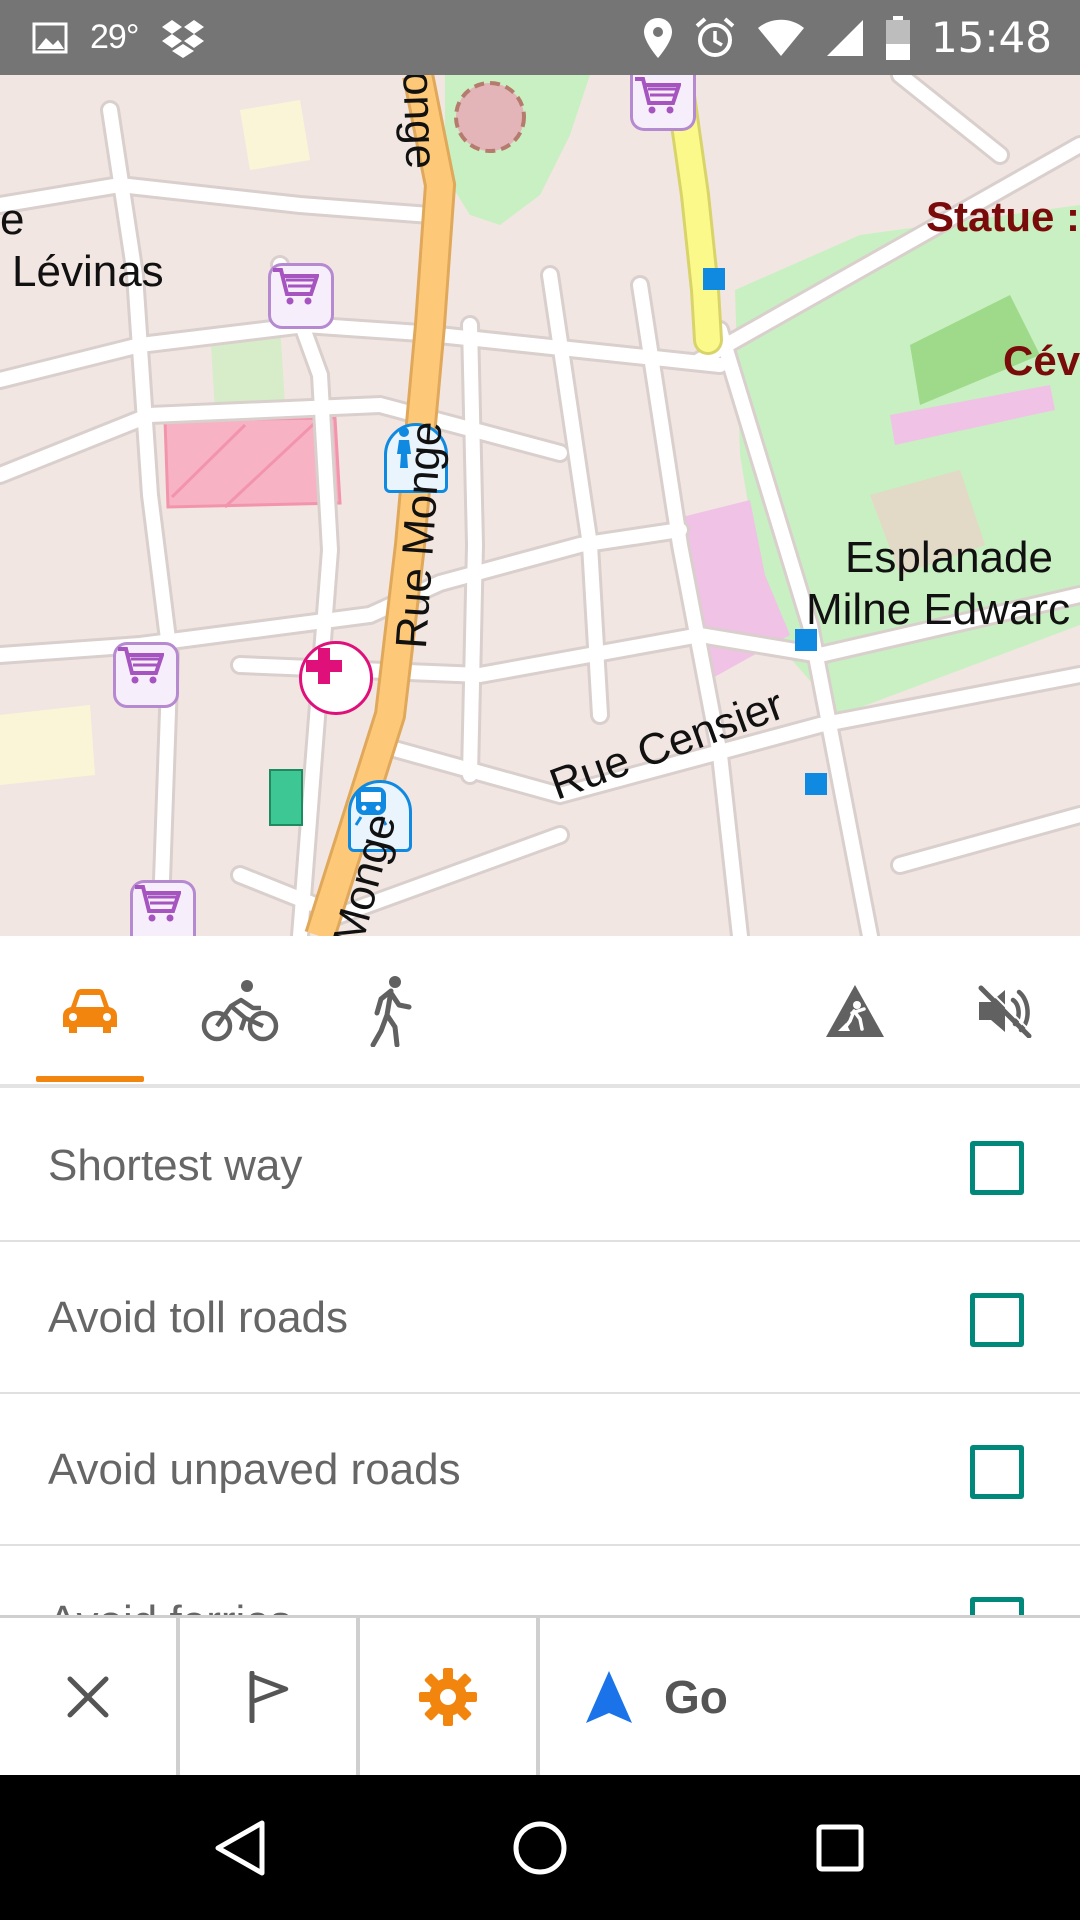  I want to click on list-item-avoid-toll-roads: Avoid toll roads, so click(540, 1318).